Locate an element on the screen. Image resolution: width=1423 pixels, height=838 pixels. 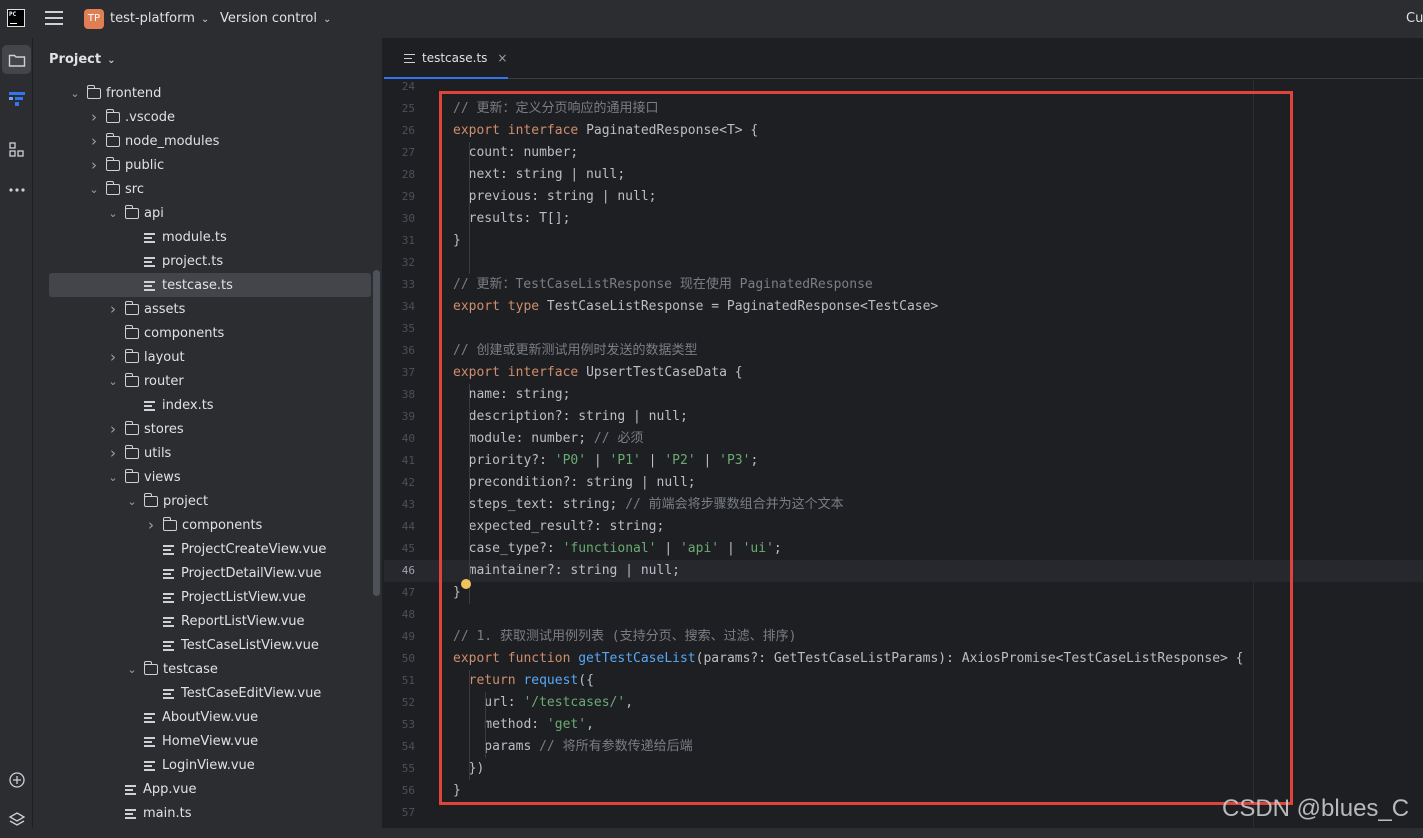
code-line: 31} is located at coordinates (903, 241).